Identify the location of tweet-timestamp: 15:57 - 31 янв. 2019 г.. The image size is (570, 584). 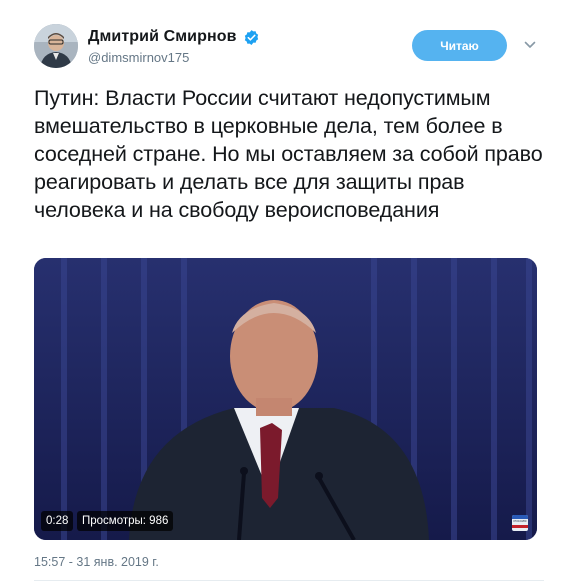
(96, 562).